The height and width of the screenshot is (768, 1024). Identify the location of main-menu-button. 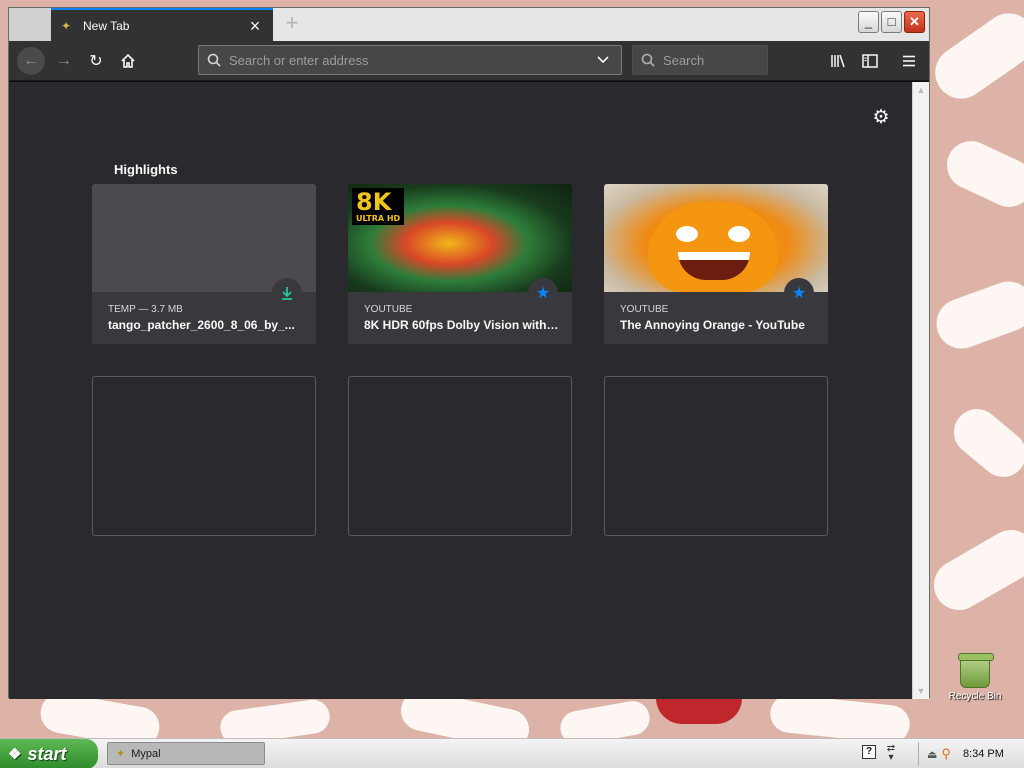
(909, 61).